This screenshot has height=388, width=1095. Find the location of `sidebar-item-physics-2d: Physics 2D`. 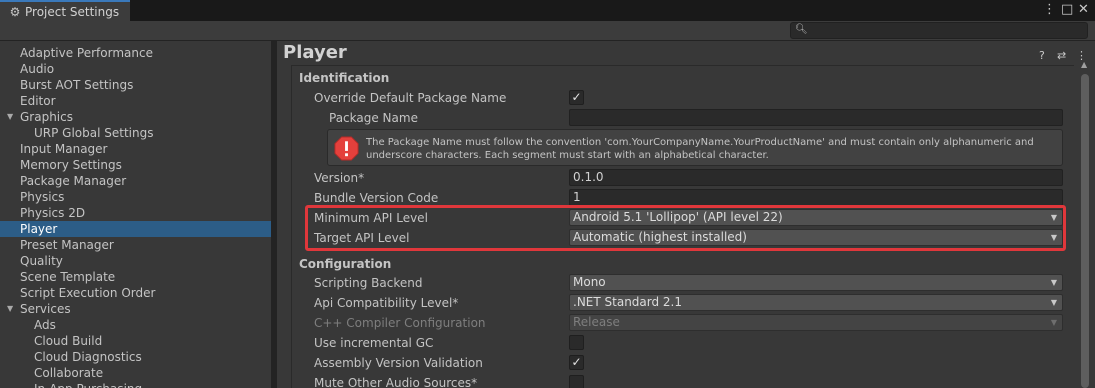

sidebar-item-physics-2d: Physics 2D is located at coordinates (135, 213).